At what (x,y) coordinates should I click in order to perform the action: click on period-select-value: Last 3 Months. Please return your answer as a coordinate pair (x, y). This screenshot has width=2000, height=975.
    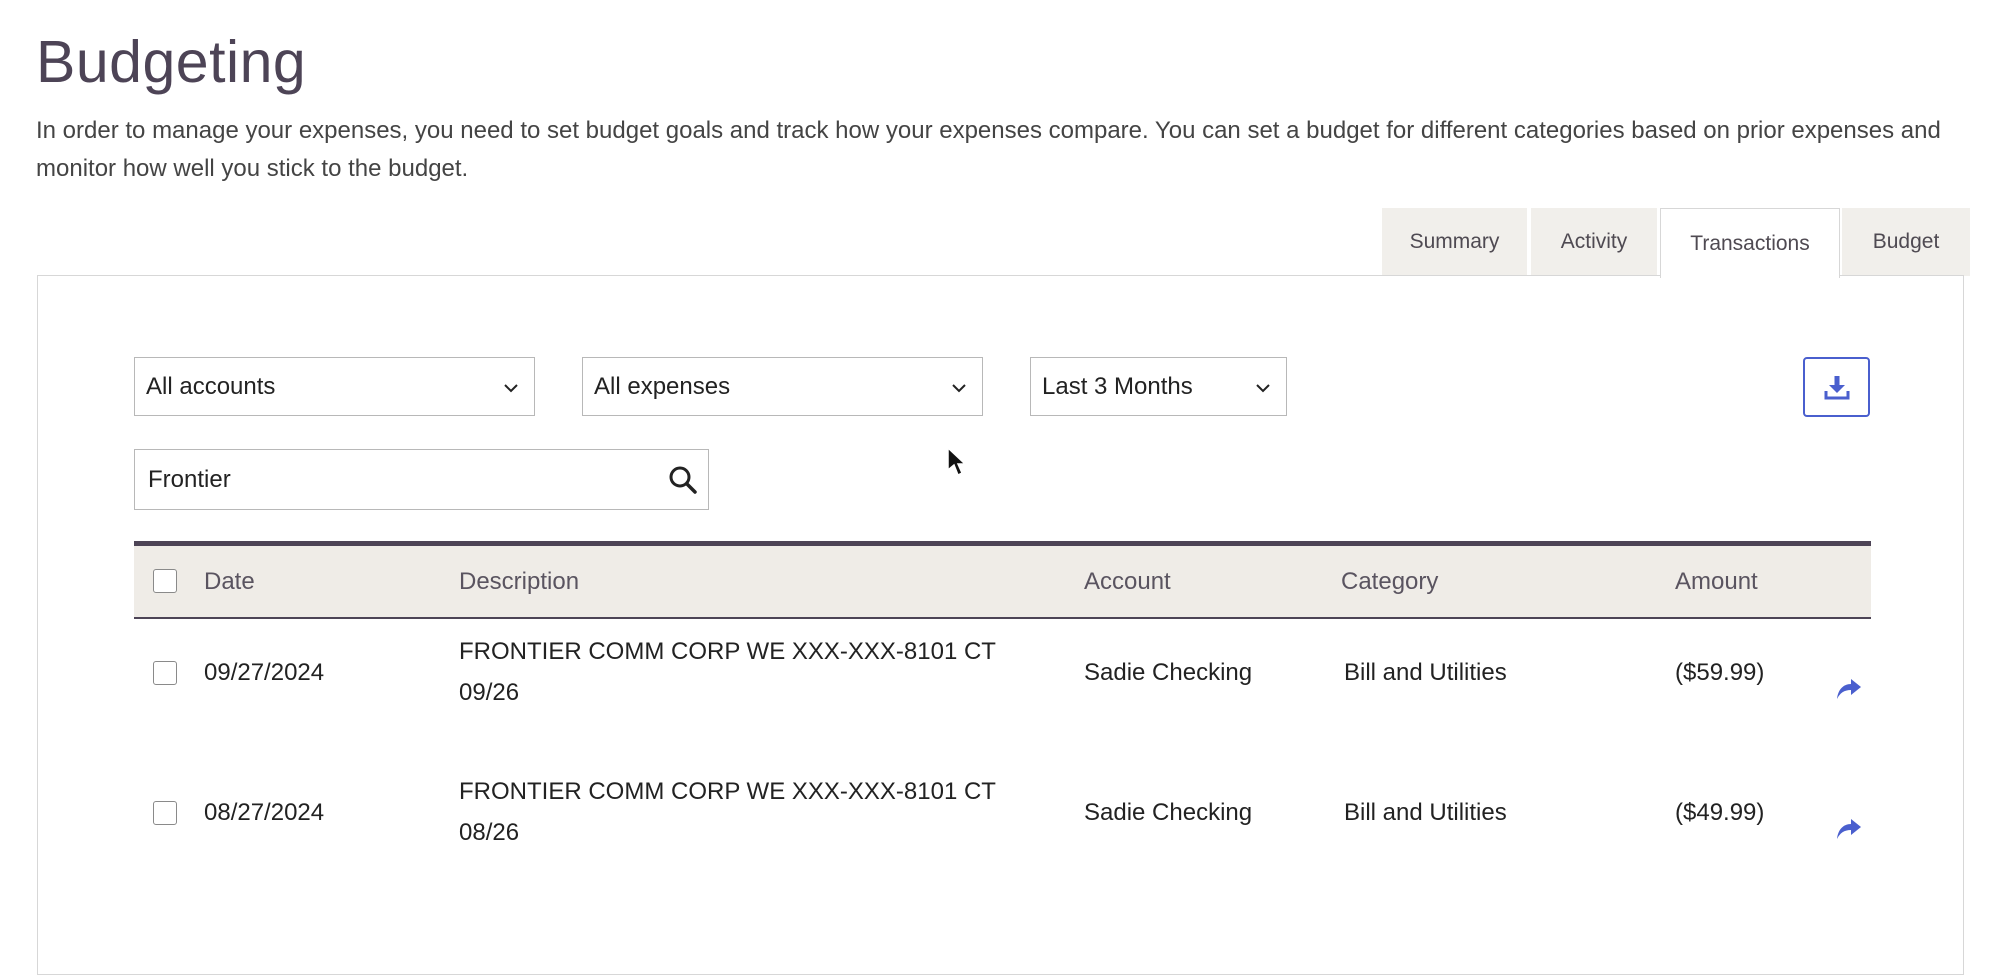
    Looking at the image, I should click on (1117, 386).